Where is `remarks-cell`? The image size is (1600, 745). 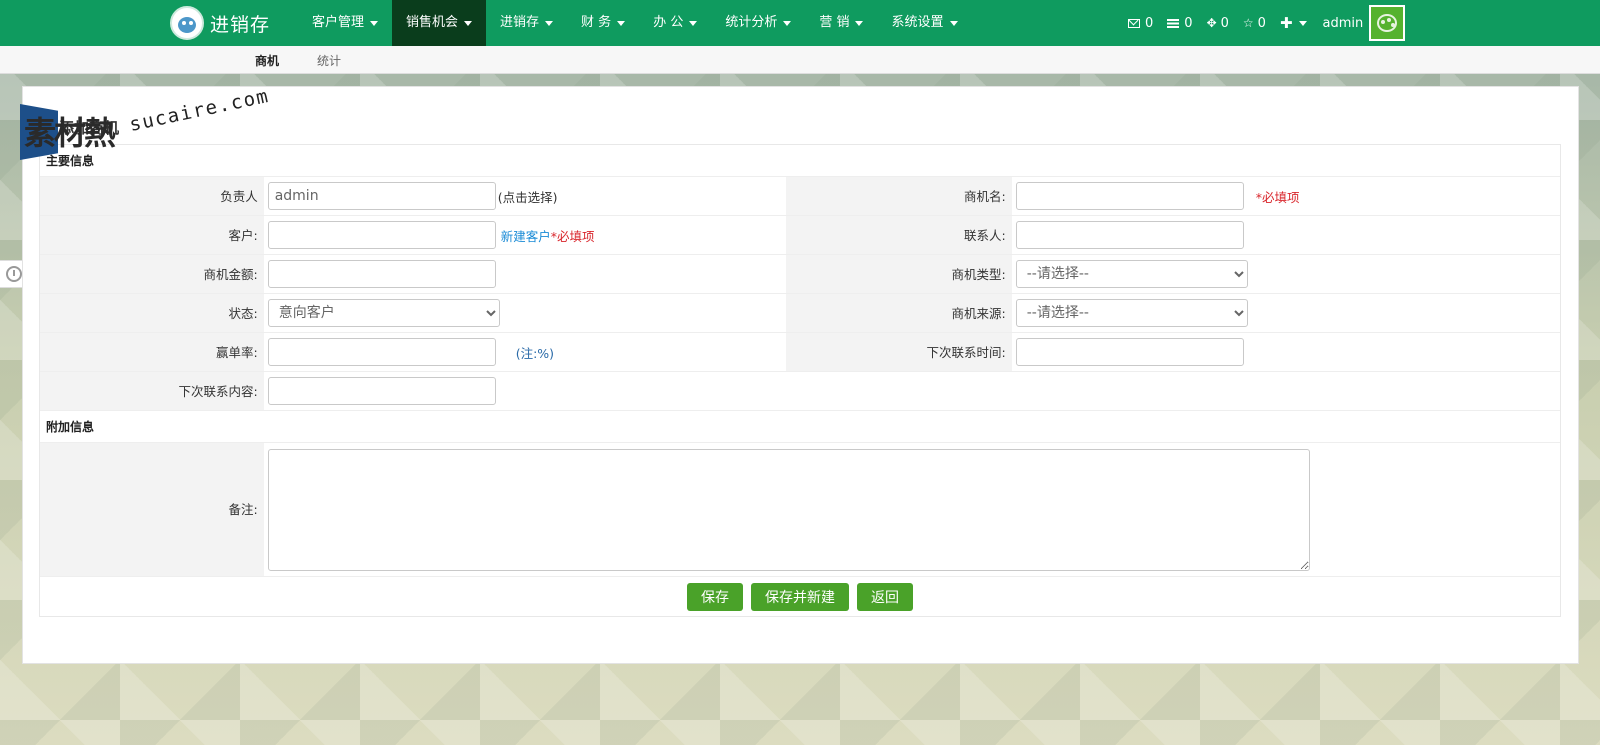
remarks-cell is located at coordinates (912, 509).